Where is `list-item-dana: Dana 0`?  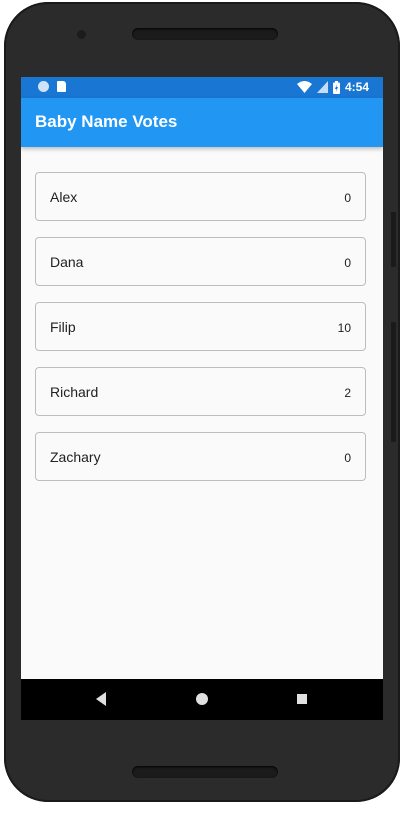 list-item-dana: Dana 0 is located at coordinates (200, 261).